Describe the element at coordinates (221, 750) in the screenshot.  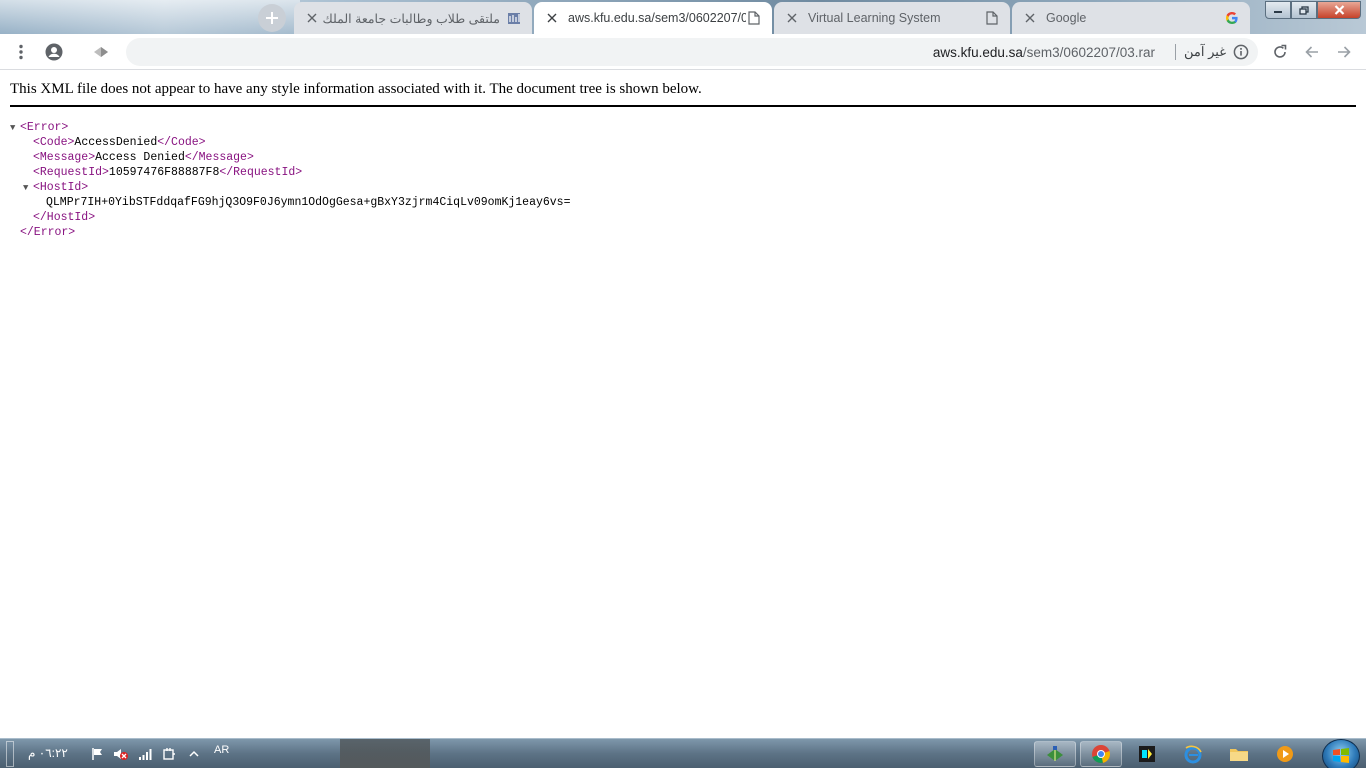
I see `input-language: AR` at that location.